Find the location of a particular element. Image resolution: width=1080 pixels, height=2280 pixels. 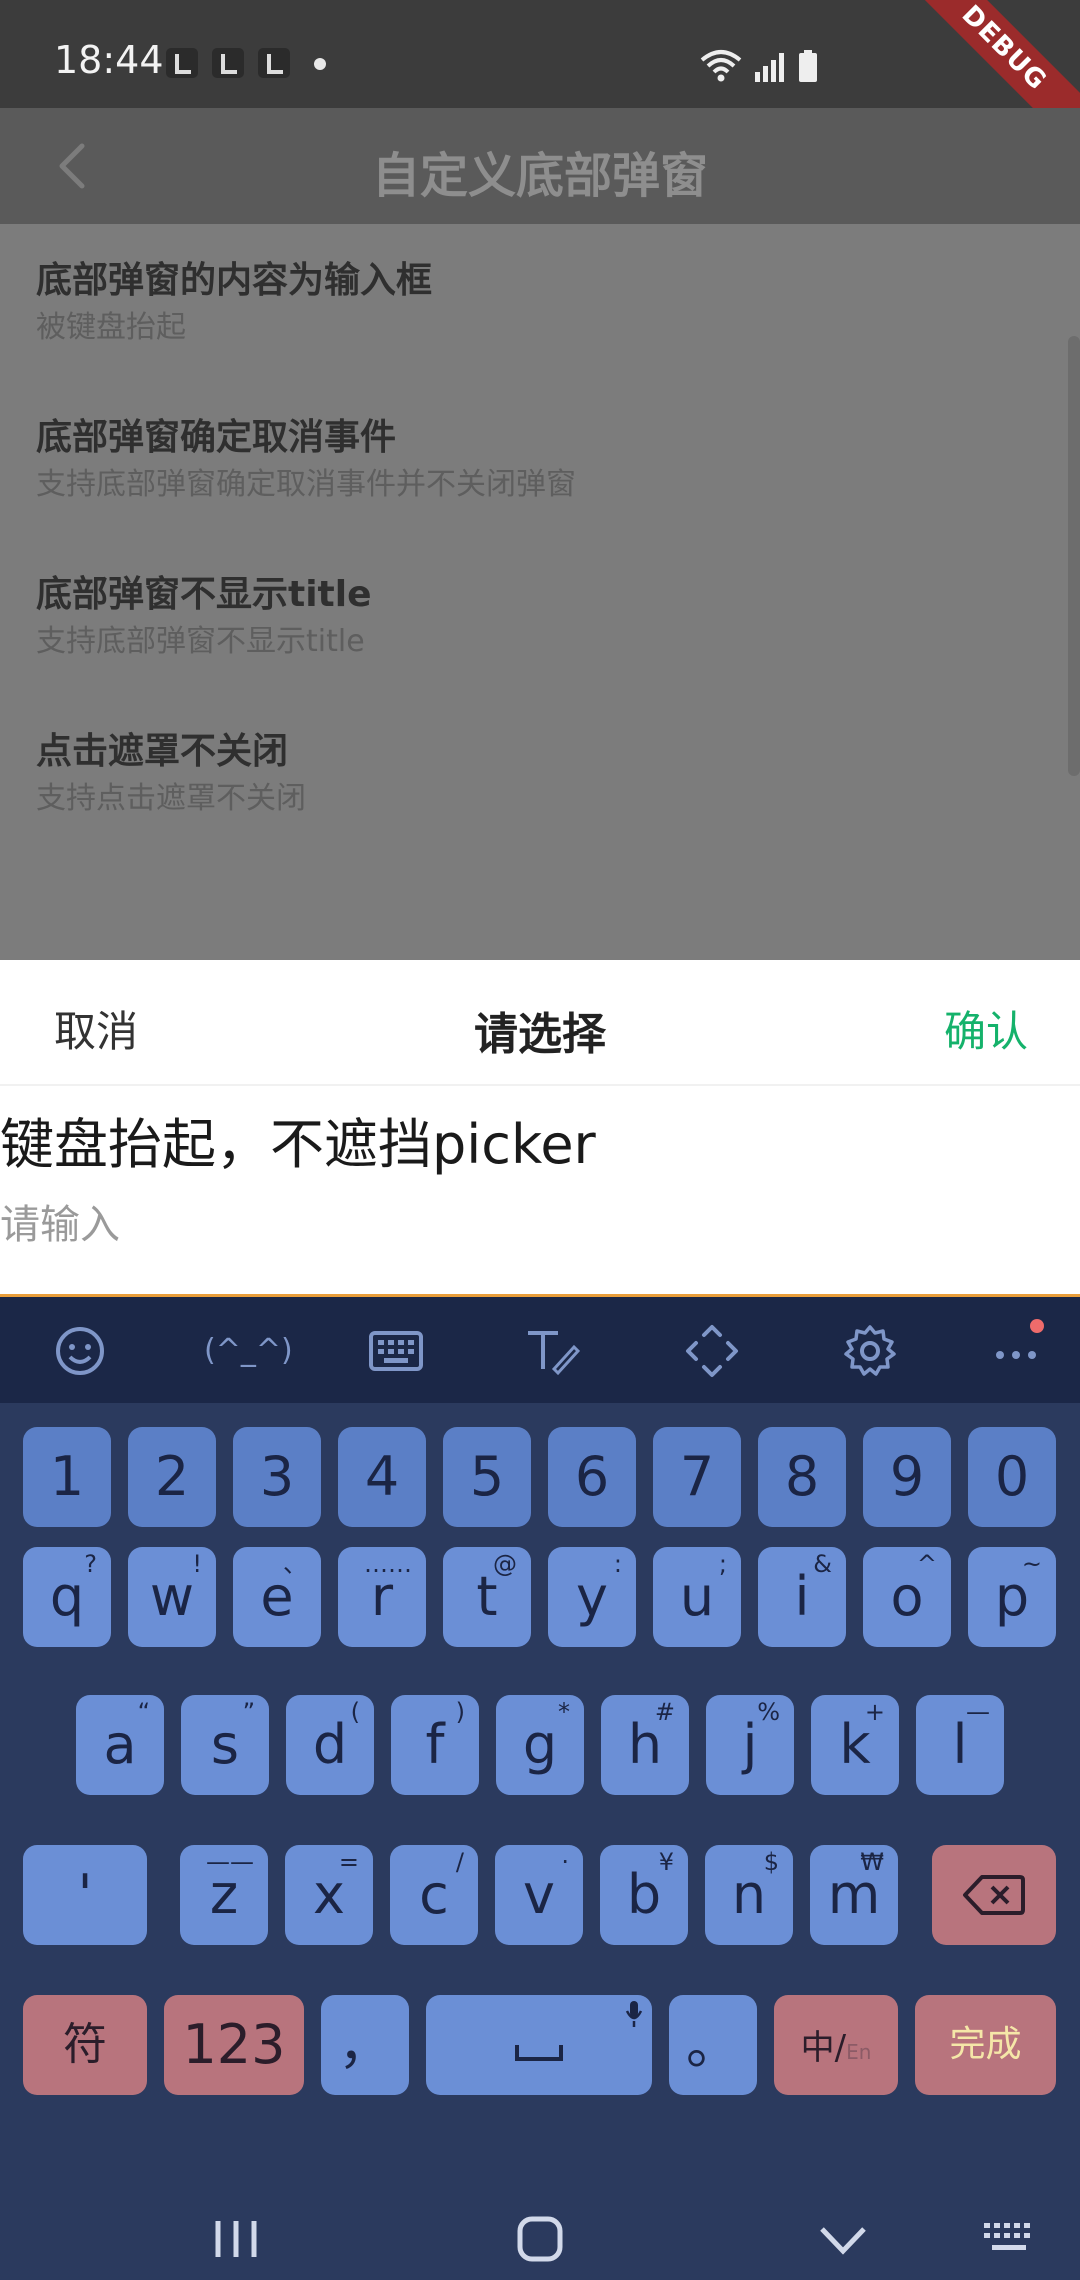

key-n: n $ is located at coordinates (749, 1895).